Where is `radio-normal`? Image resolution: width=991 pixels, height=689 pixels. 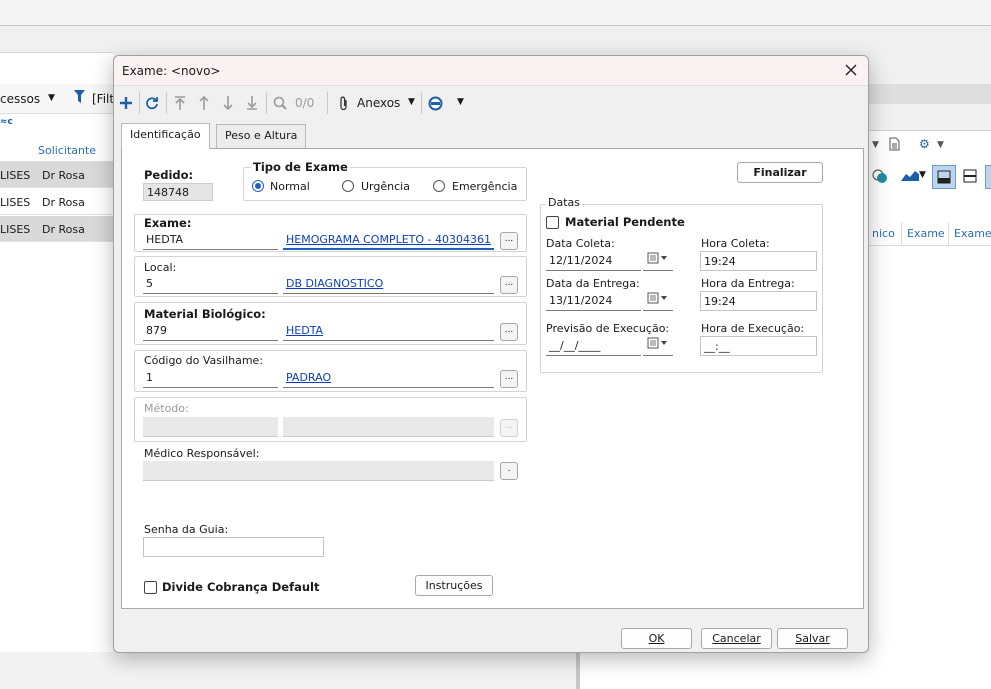 radio-normal is located at coordinates (258, 186).